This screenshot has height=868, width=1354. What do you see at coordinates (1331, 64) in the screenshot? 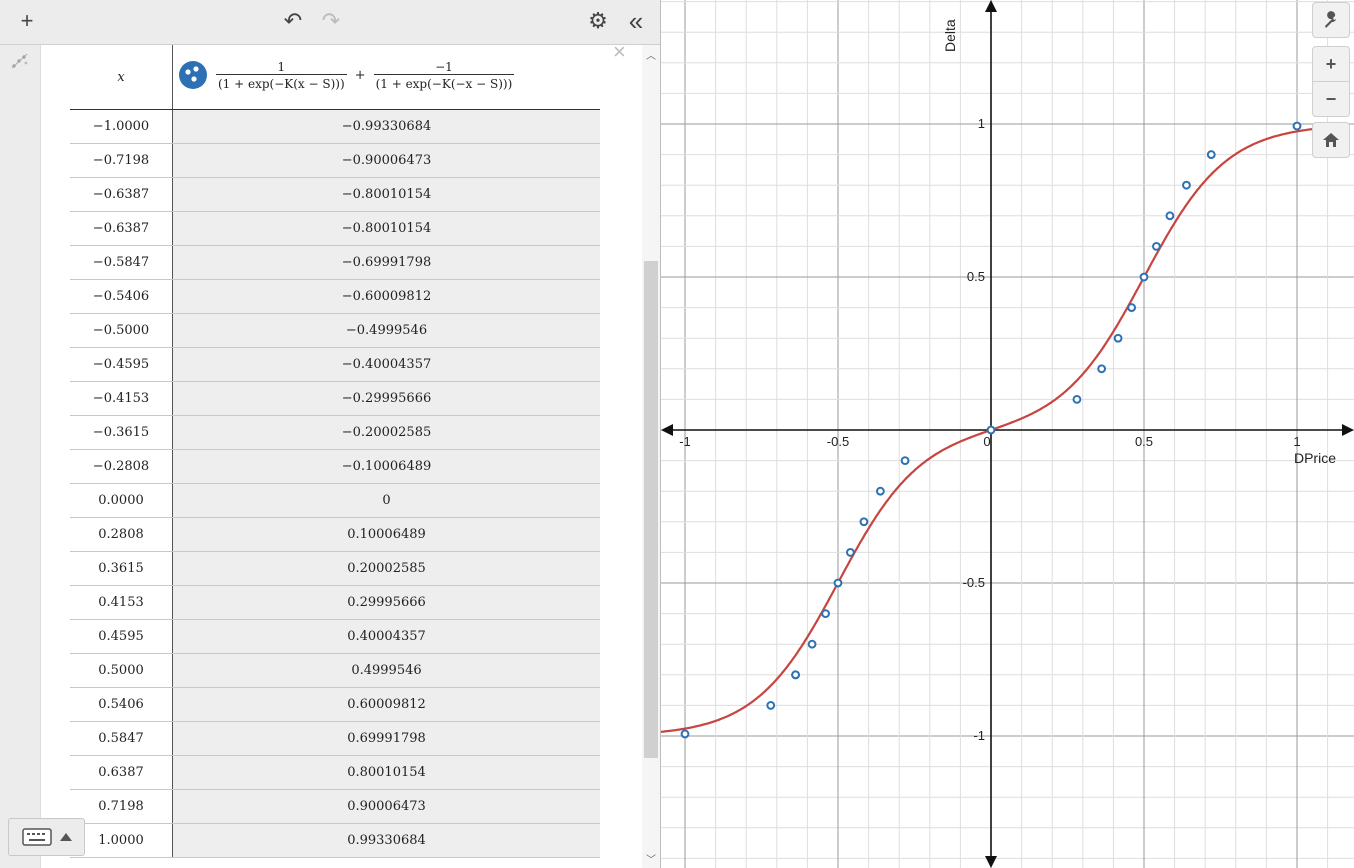
I see `zoom-in-button: +` at bounding box center [1331, 64].